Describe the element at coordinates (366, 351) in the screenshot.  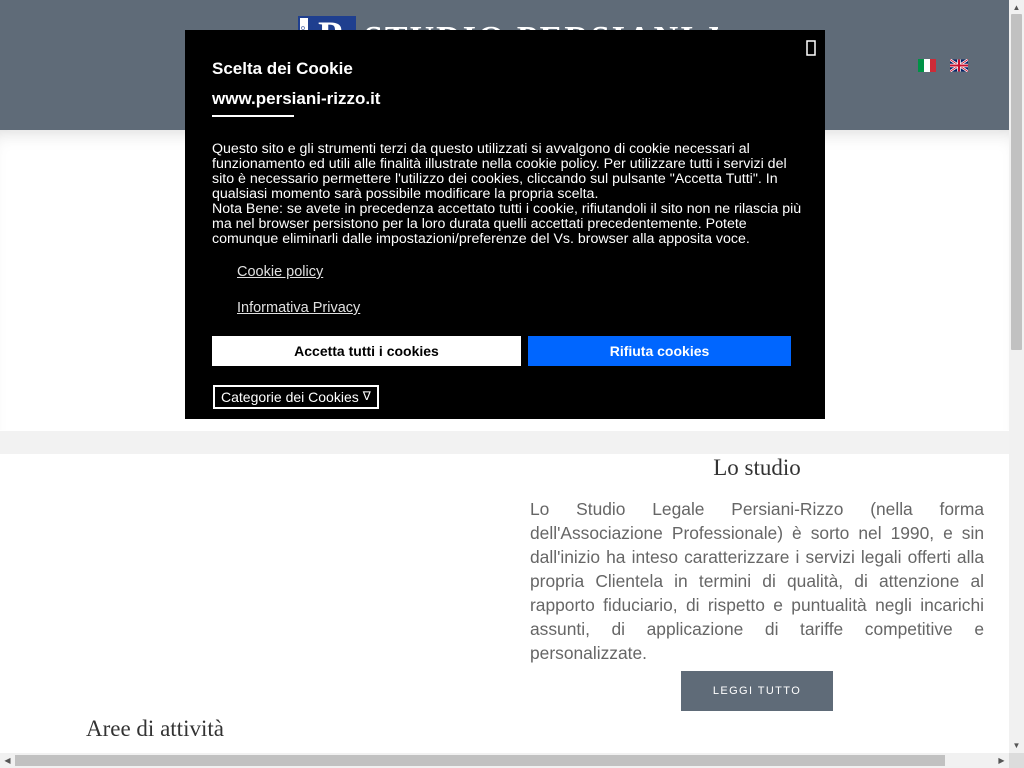
I see `accept-all-cookies-button: Accetta tutti i cookies` at that location.